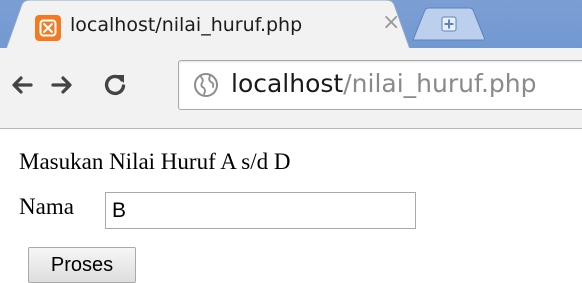 This screenshot has width=582, height=283. Describe the element at coordinates (155, 161) in the screenshot. I see `page-heading: Masukan Nilai Huruf A s/d D` at that location.